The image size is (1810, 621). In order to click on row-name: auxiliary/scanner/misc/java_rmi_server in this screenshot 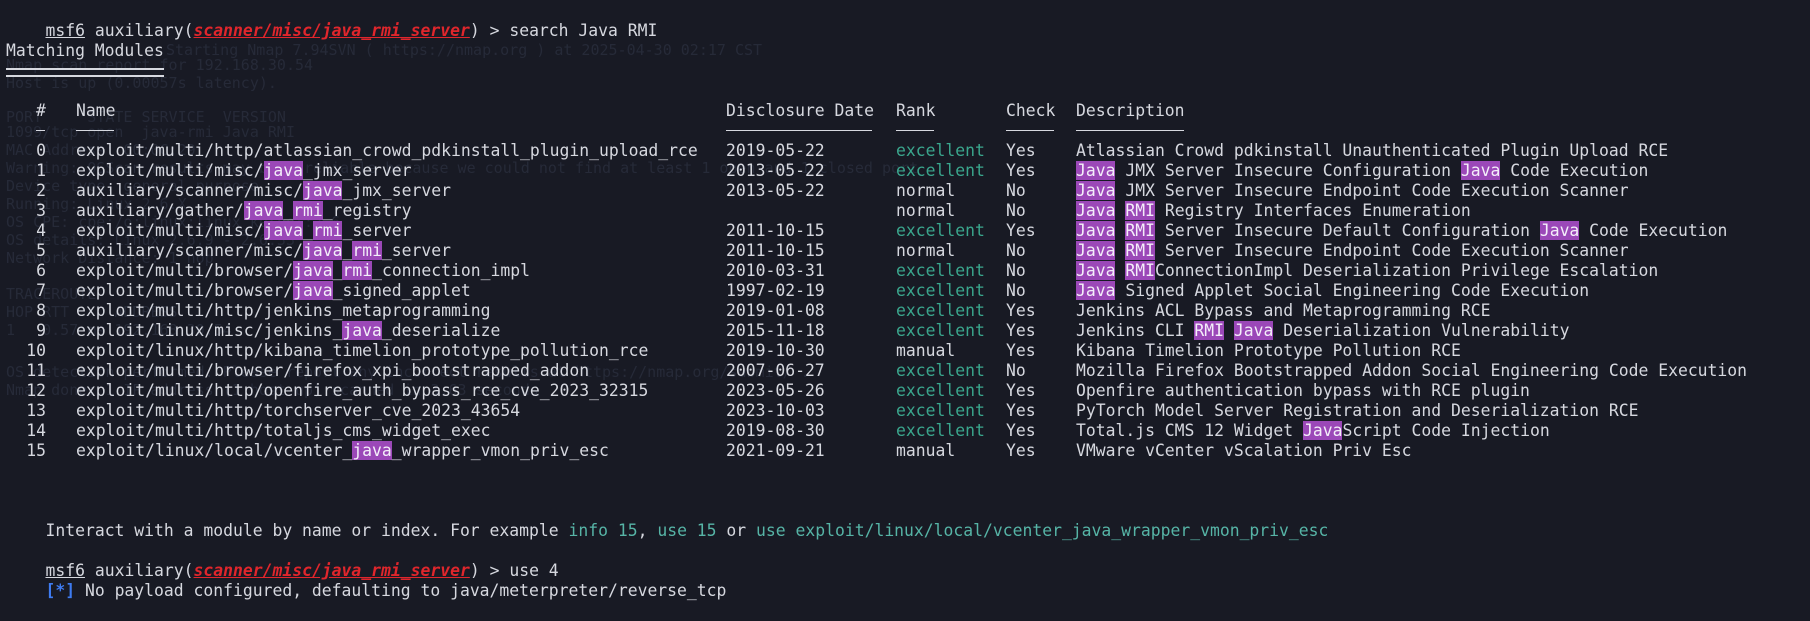, I will do `click(264, 250)`.